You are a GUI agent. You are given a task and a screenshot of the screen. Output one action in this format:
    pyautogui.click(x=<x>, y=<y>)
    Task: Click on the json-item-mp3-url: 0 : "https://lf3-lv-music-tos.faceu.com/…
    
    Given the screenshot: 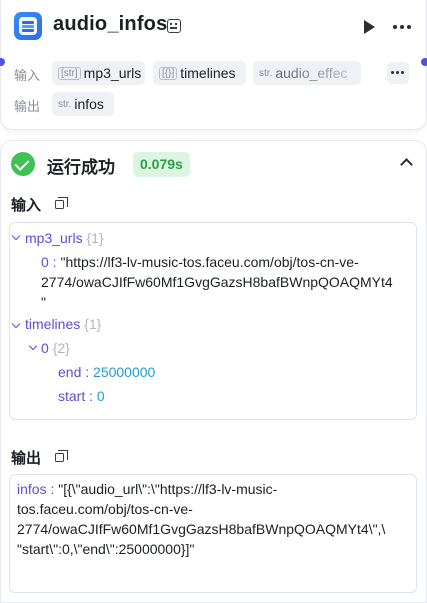 What is the action you would take?
    pyautogui.click(x=200, y=262)
    